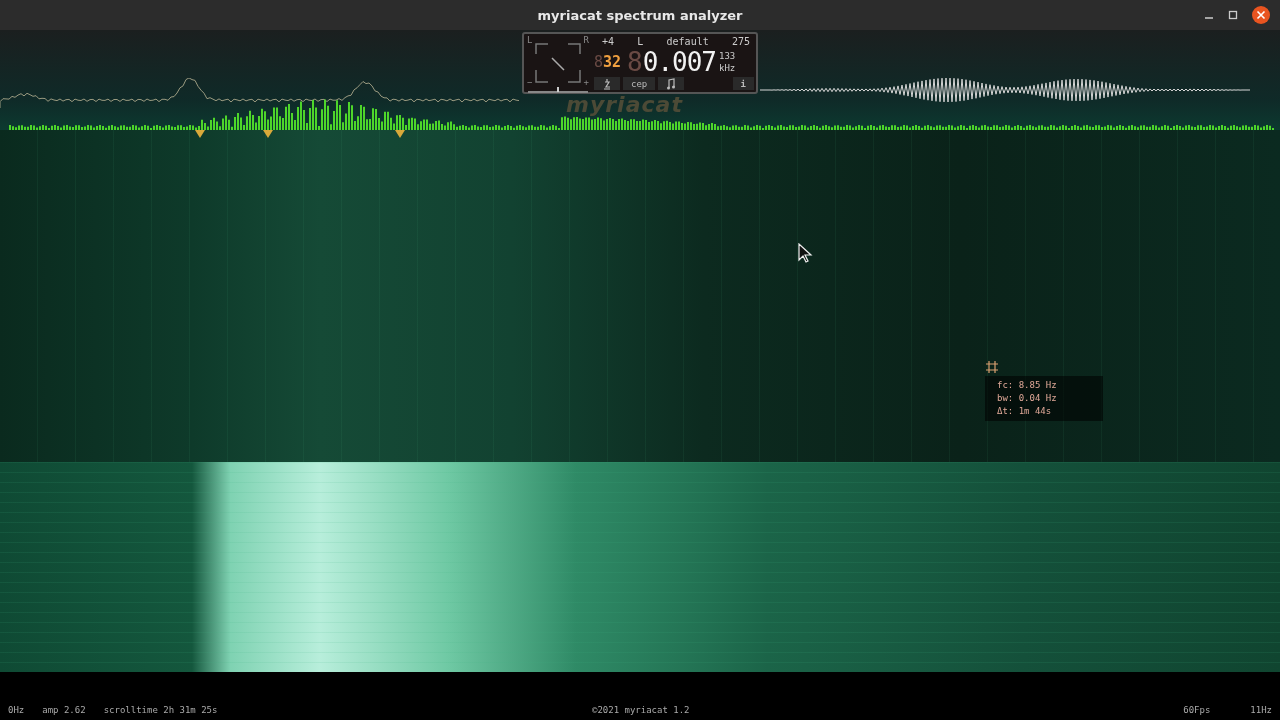  What do you see at coordinates (1027, 398) in the screenshot?
I see `tooltip-line: bw: 0.04 Hz` at bounding box center [1027, 398].